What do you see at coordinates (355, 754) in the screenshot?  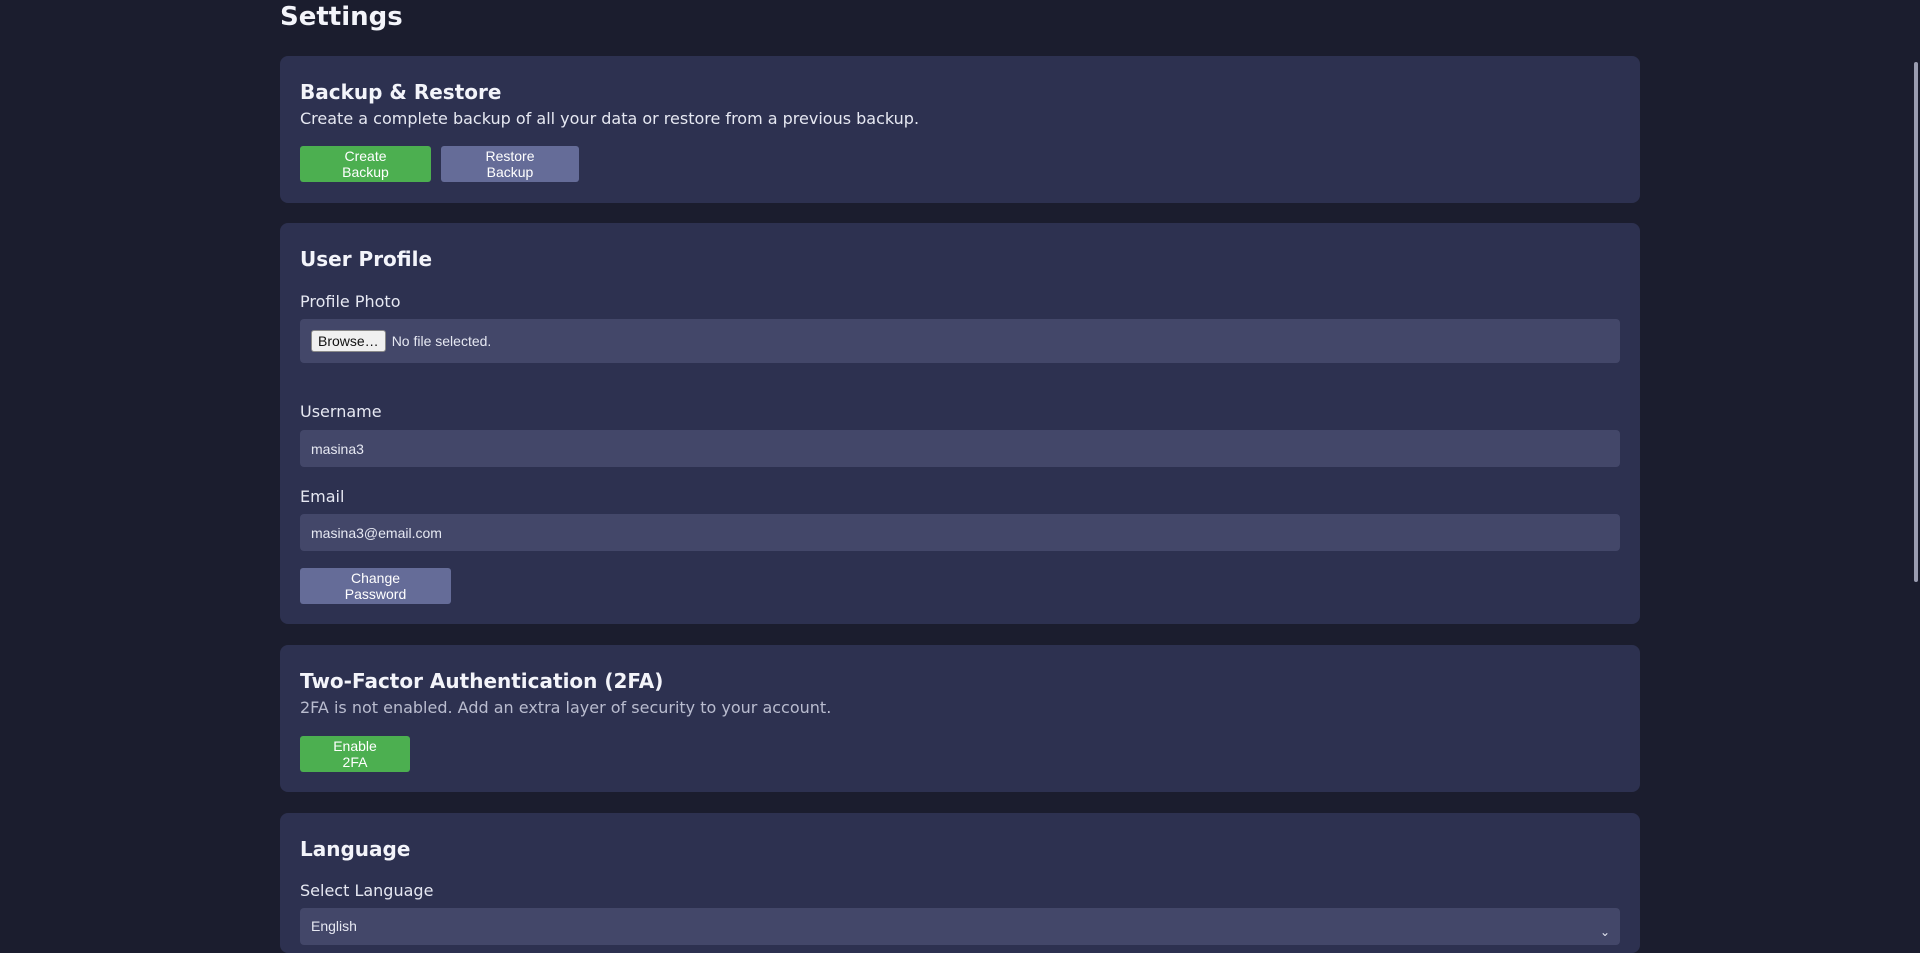 I see `enable-2fa-button: Enable 2FA` at bounding box center [355, 754].